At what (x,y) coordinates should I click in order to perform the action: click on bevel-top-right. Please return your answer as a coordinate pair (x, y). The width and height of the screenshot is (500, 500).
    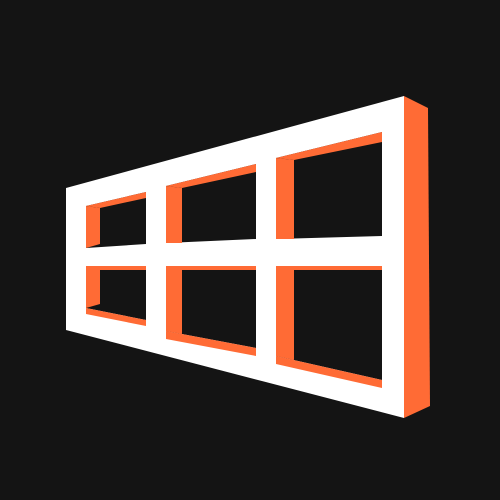
    Looking at the image, I should click on (285, 198).